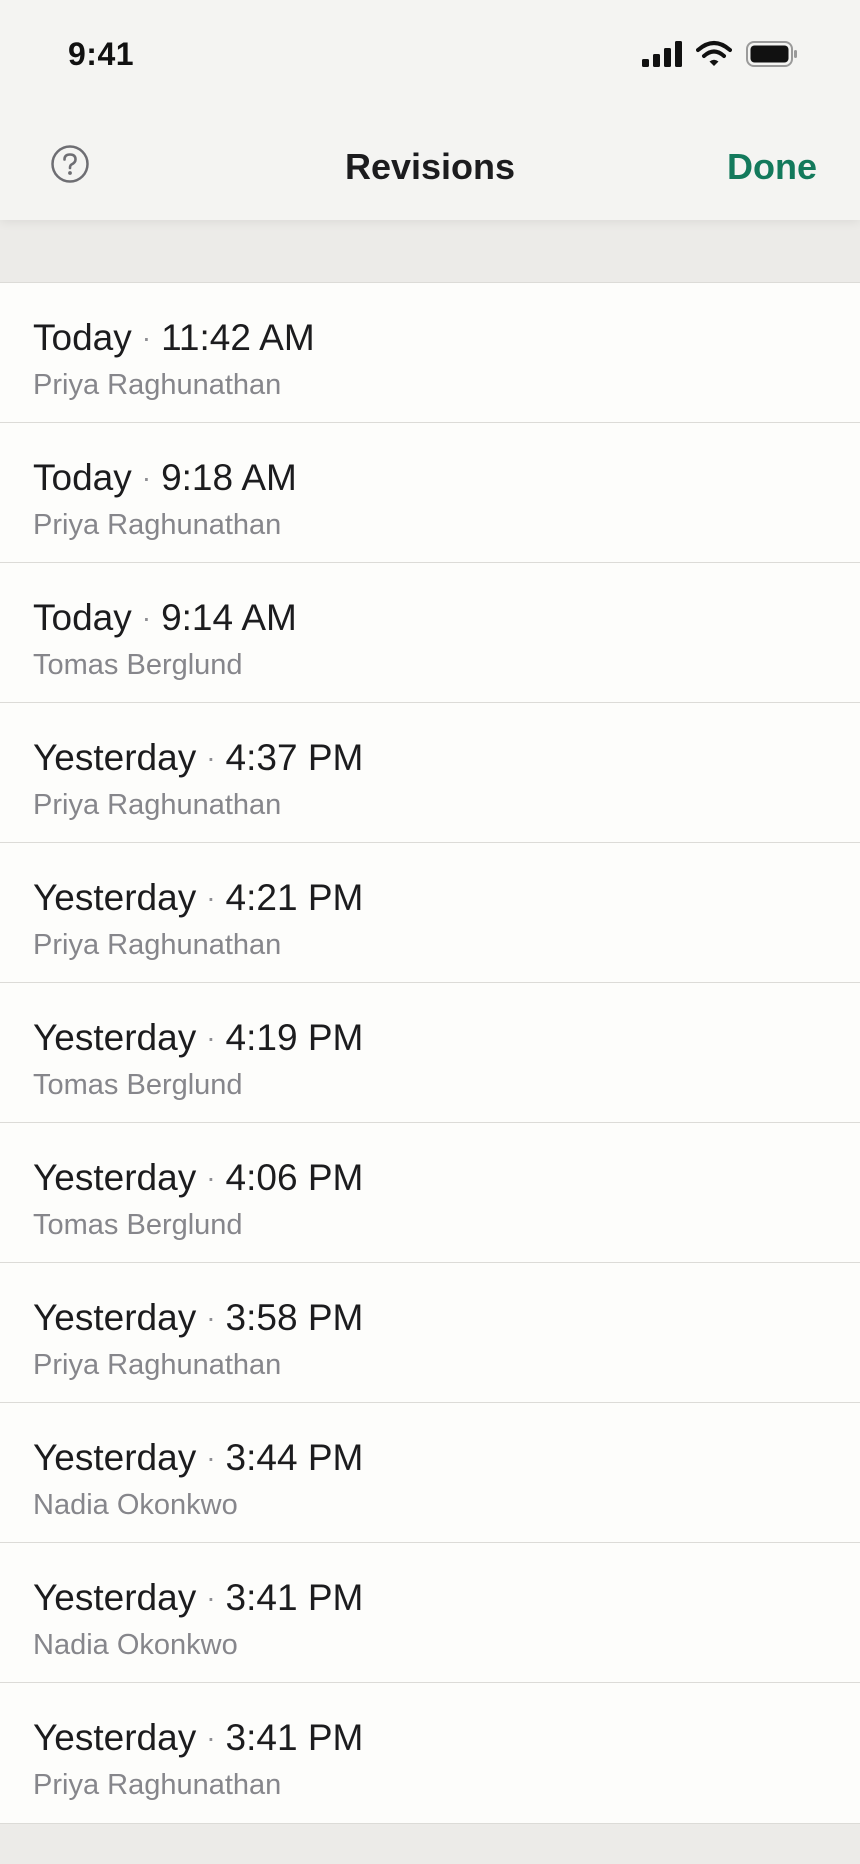 The width and height of the screenshot is (860, 1864). What do you see at coordinates (714, 54) in the screenshot?
I see `wifi-icon` at bounding box center [714, 54].